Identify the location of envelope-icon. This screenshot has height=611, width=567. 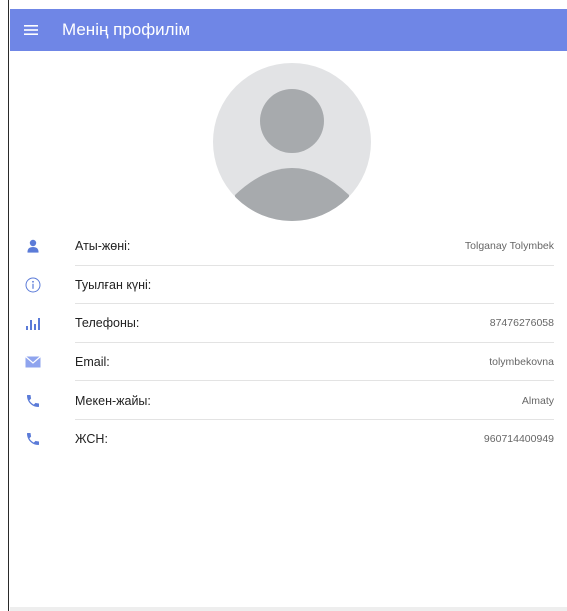
(33, 362).